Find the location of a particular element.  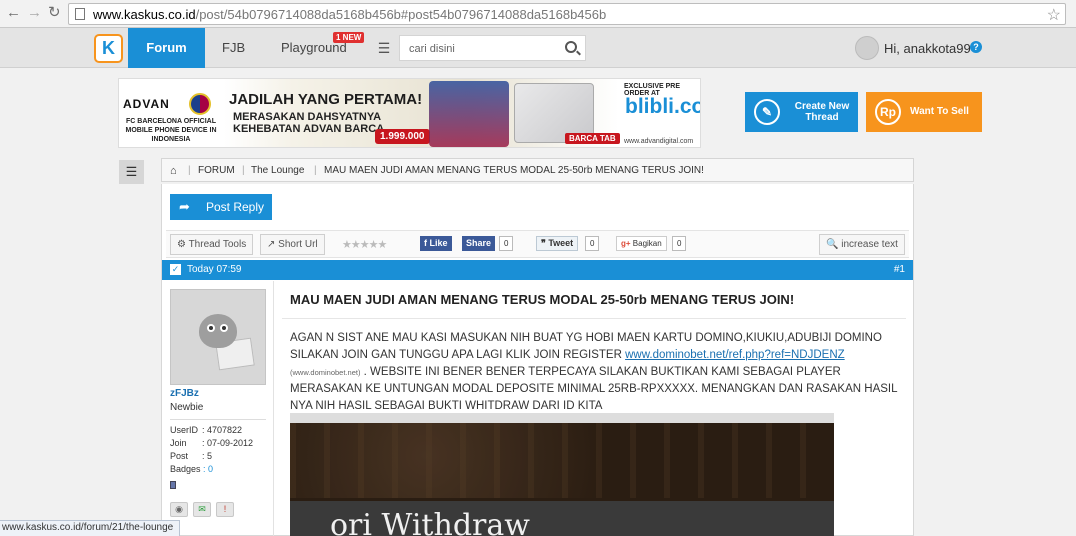

create-thread-button: ✎ Create New Thread is located at coordinates (801, 112).